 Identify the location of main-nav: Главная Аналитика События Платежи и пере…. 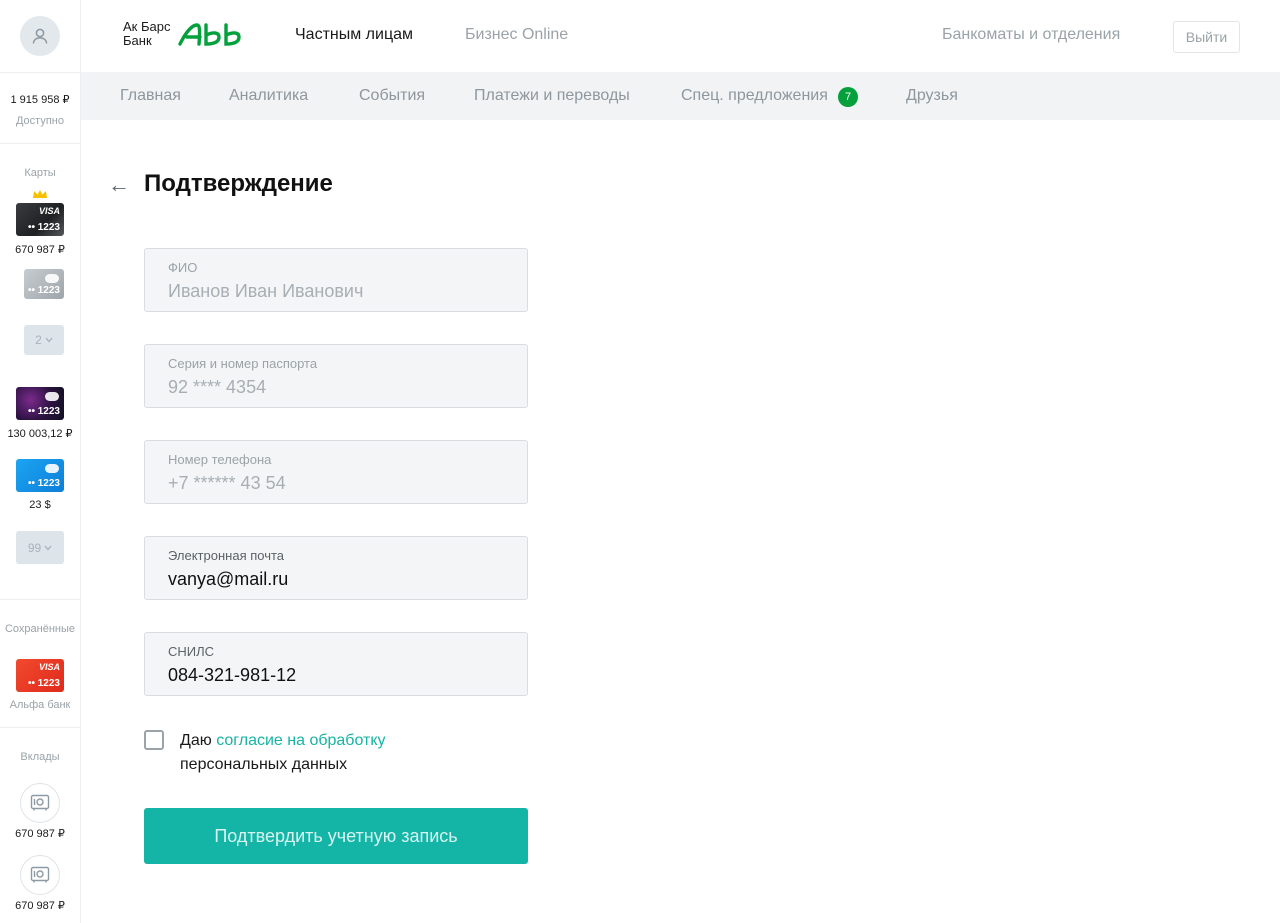
(680, 96).